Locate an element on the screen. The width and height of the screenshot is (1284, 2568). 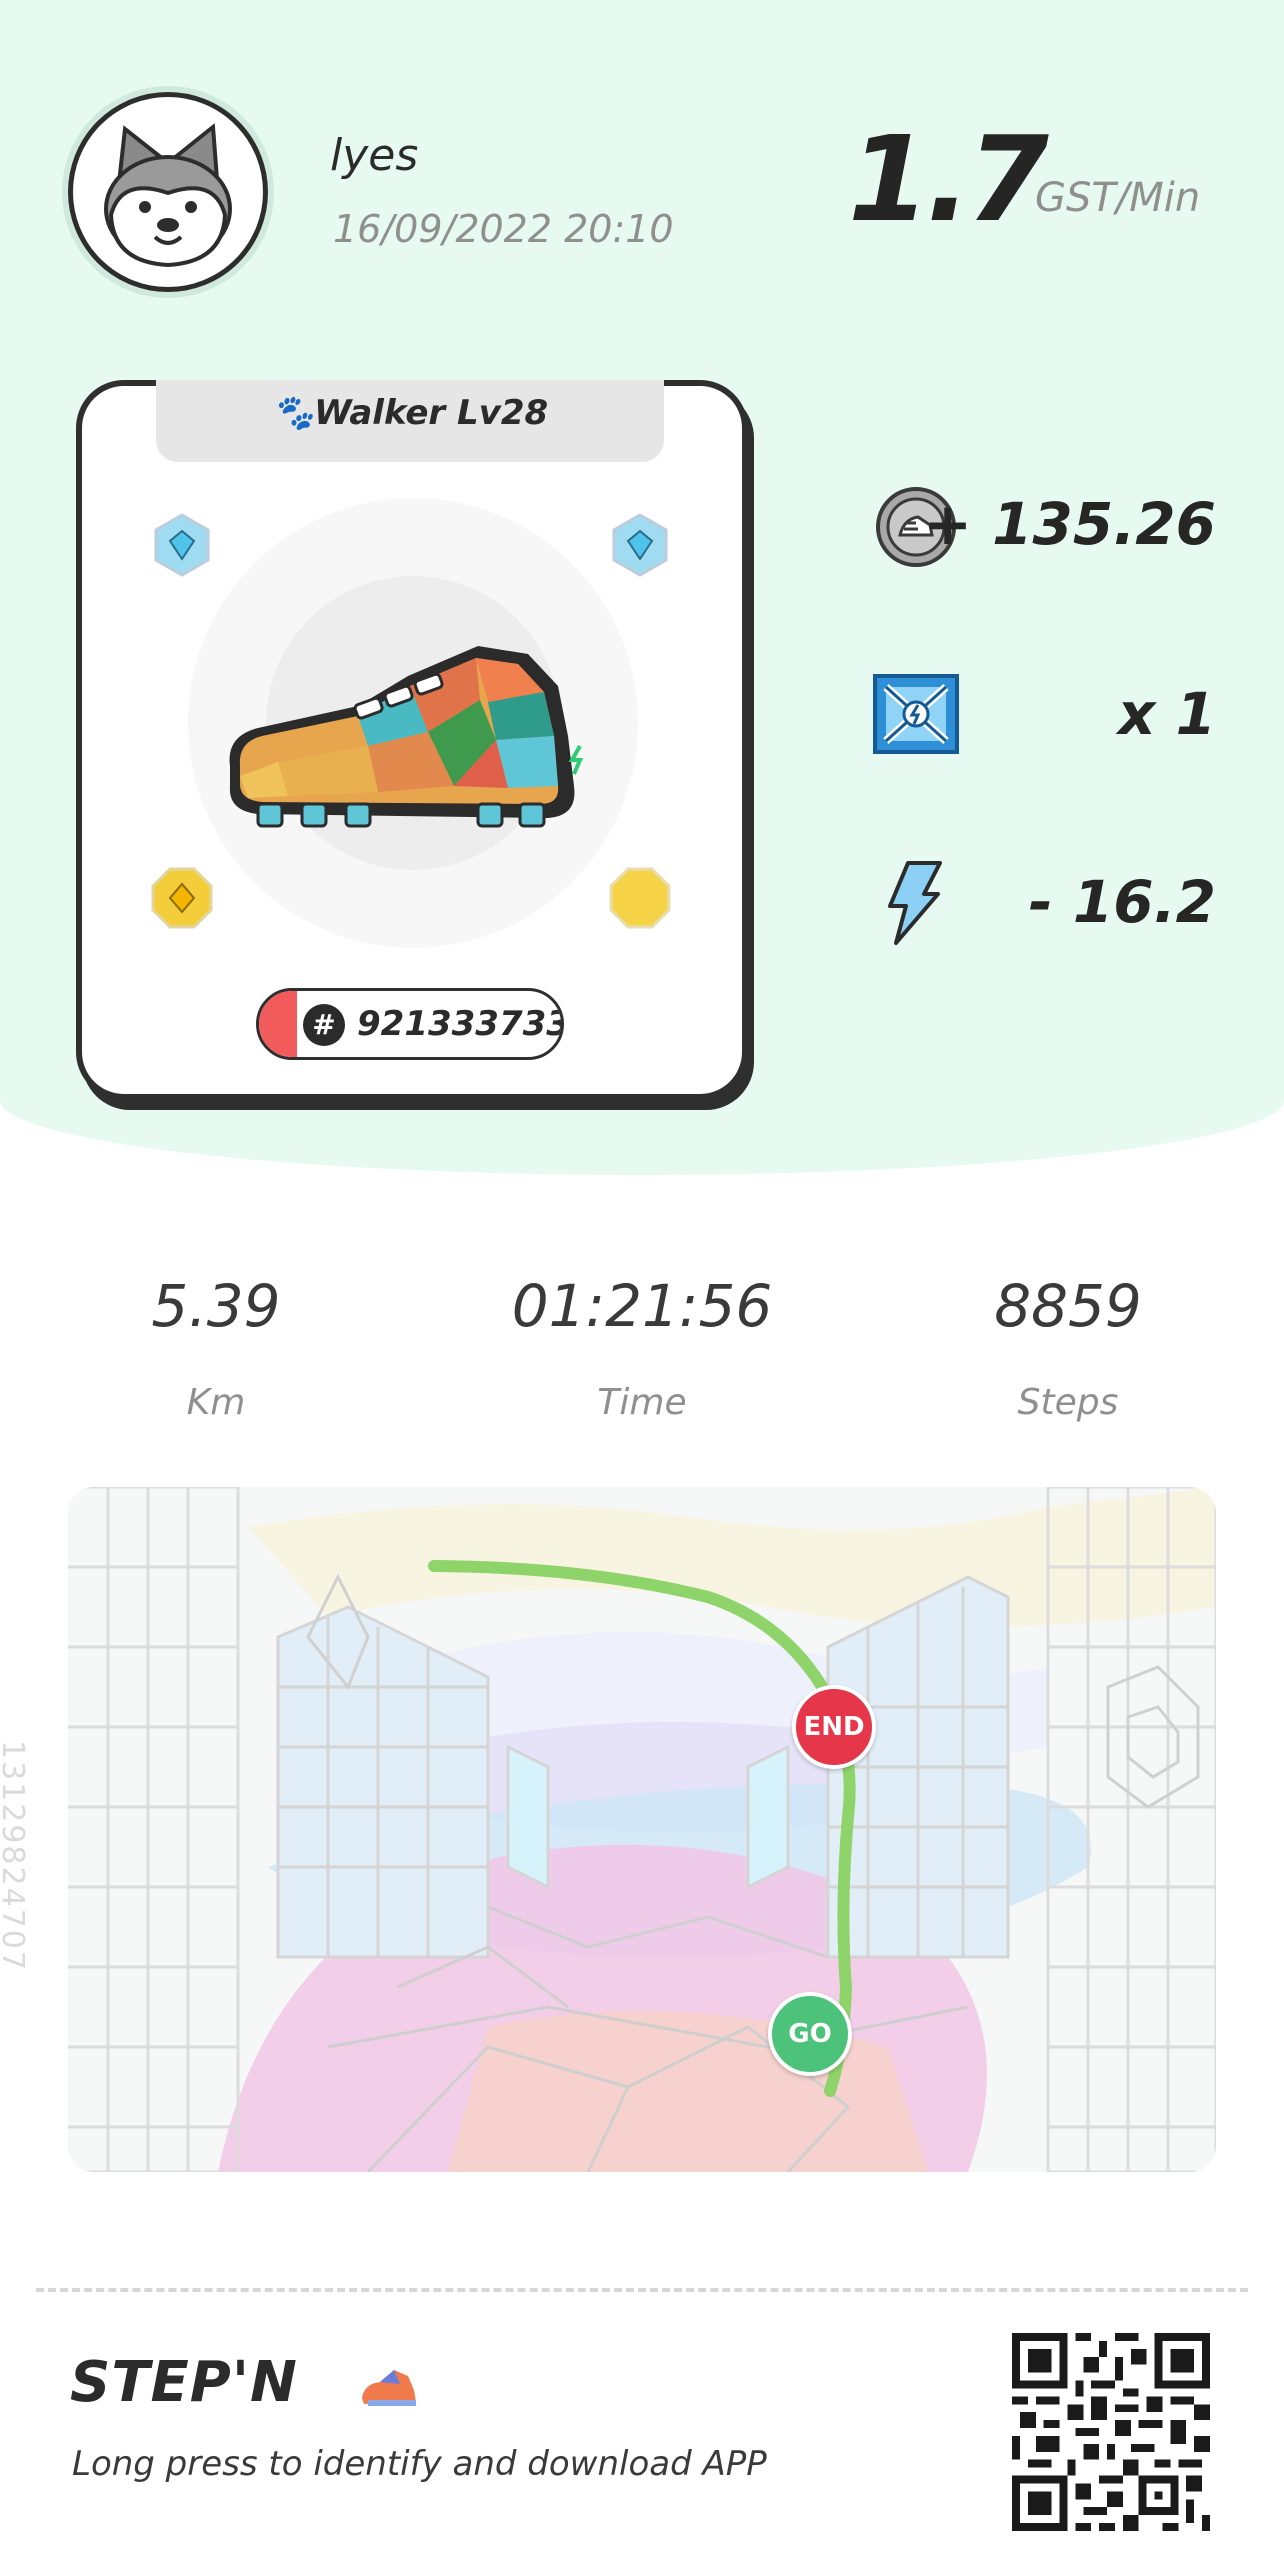
avatar is located at coordinates (168, 192).